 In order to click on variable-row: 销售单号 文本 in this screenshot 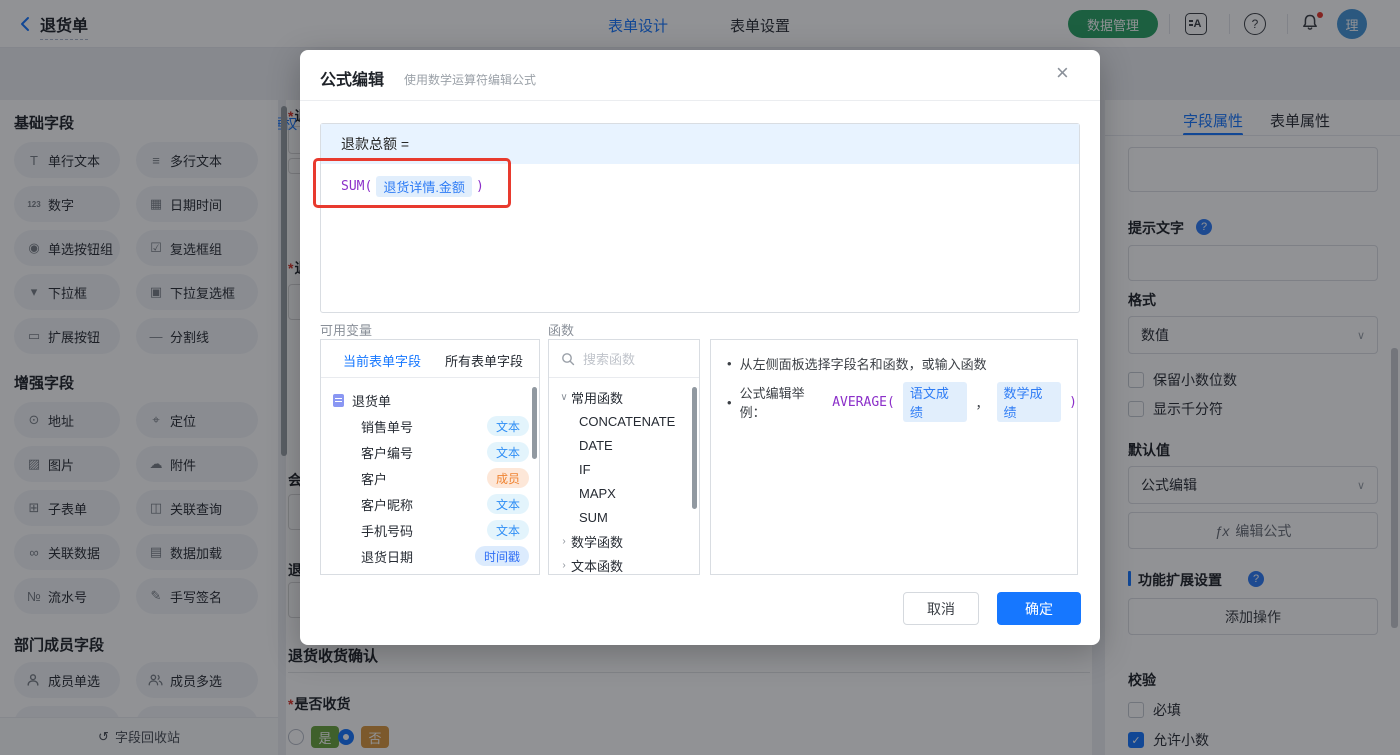, I will do `click(430, 426)`.